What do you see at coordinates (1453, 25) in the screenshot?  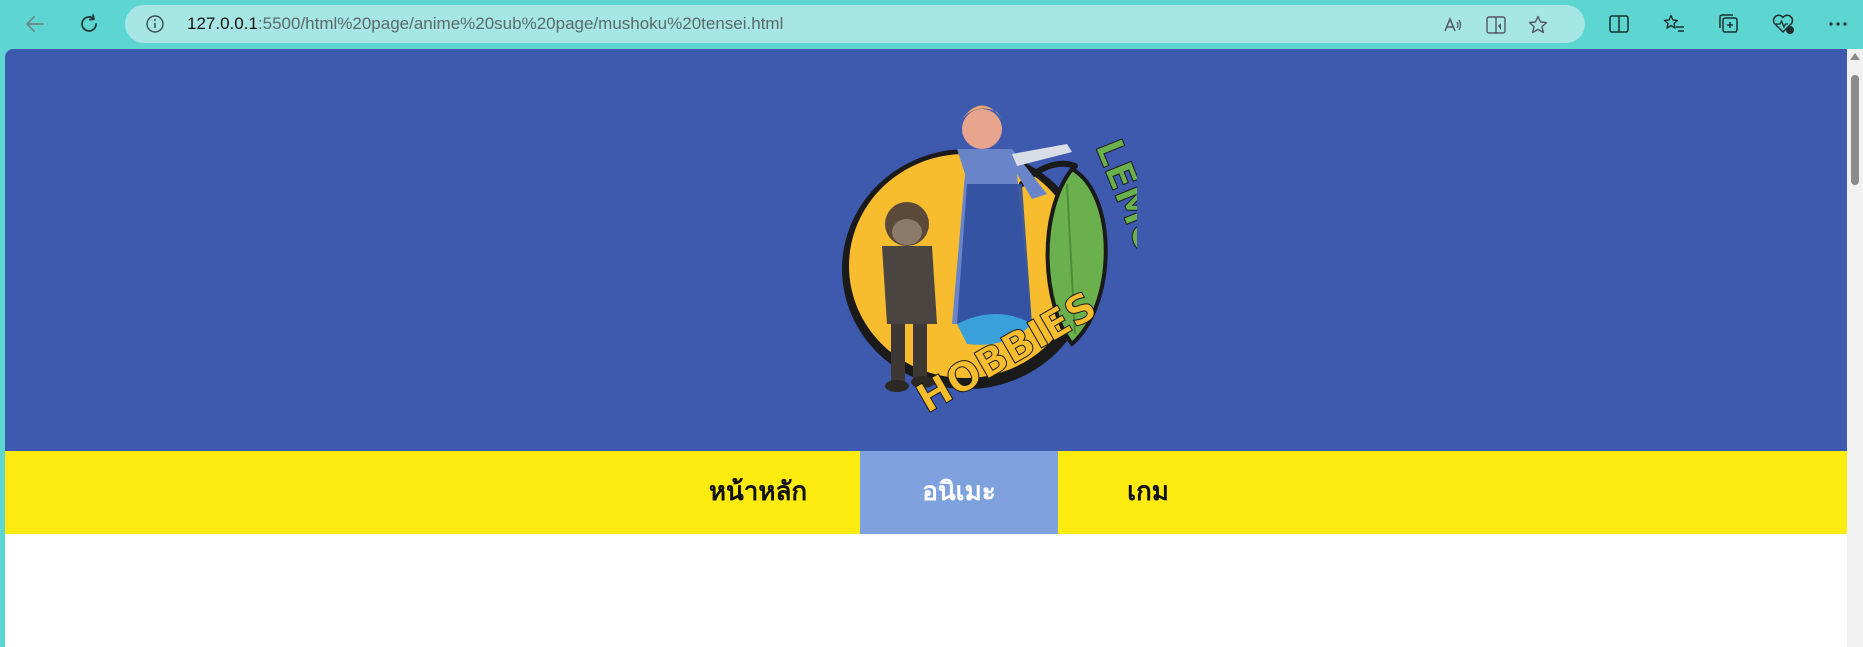 I see `read-aloud-icon` at bounding box center [1453, 25].